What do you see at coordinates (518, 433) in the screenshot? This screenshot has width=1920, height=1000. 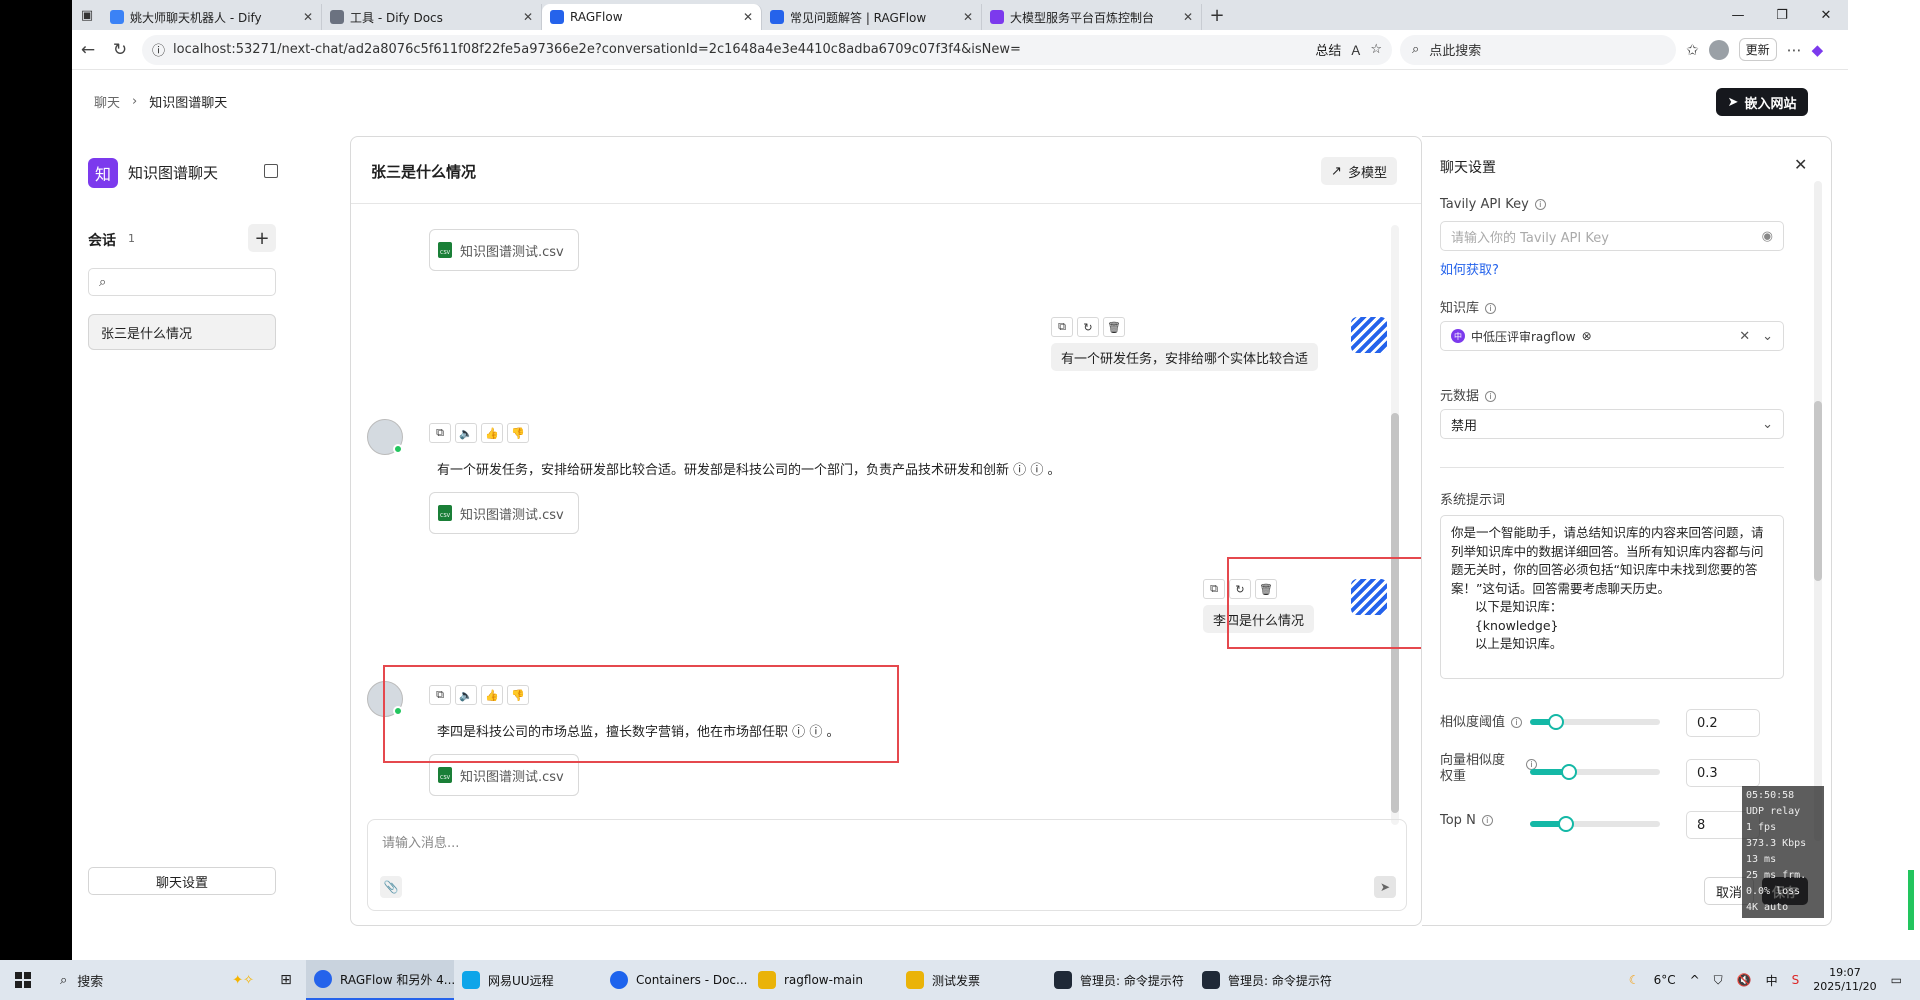 I see `thumbs-down-icon: 👎` at bounding box center [518, 433].